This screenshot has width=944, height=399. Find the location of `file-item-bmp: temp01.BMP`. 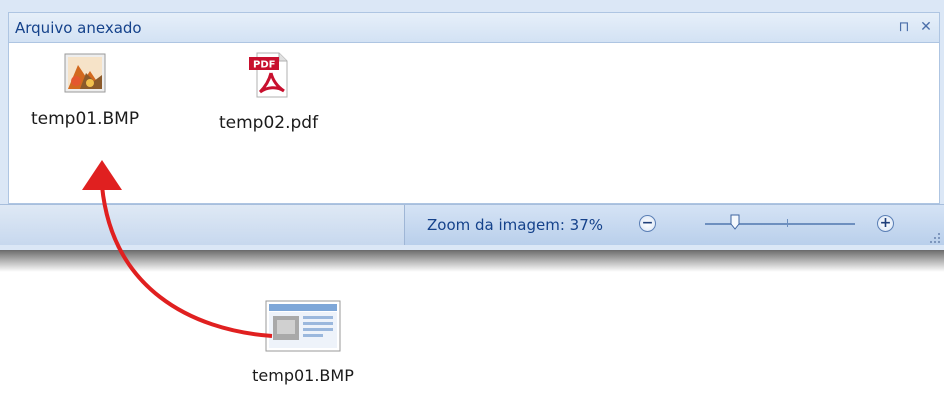

file-item-bmp: temp01.BMP is located at coordinates (85, 90).